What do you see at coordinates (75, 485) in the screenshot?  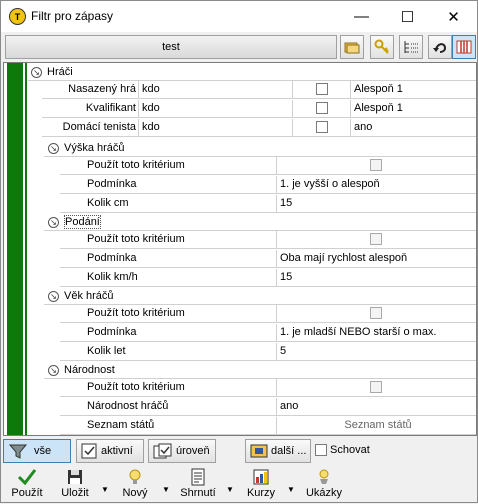 I see `save-button: Uložit` at bounding box center [75, 485].